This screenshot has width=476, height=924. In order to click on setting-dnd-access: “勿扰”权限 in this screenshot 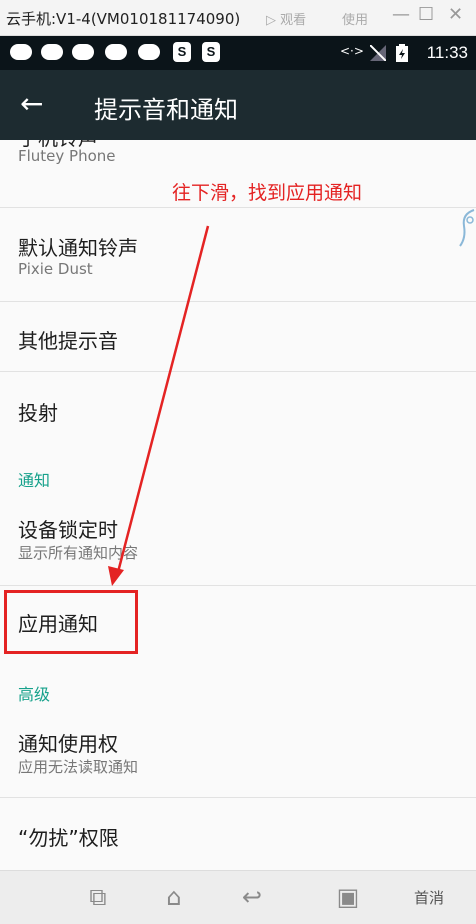, I will do `click(238, 834)`.